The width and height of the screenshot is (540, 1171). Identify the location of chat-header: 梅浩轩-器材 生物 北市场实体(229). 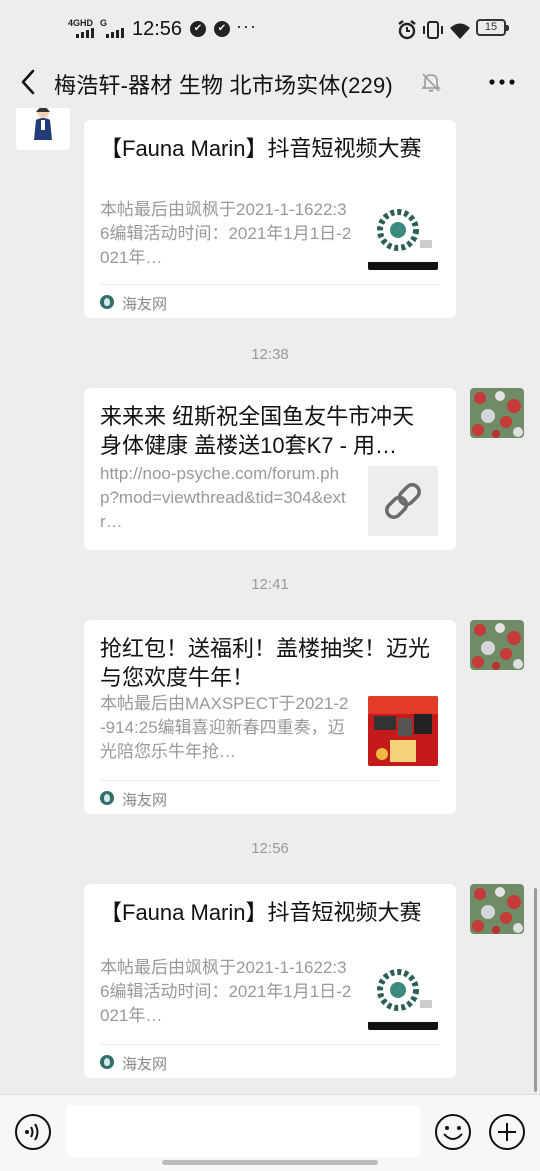
(270, 83).